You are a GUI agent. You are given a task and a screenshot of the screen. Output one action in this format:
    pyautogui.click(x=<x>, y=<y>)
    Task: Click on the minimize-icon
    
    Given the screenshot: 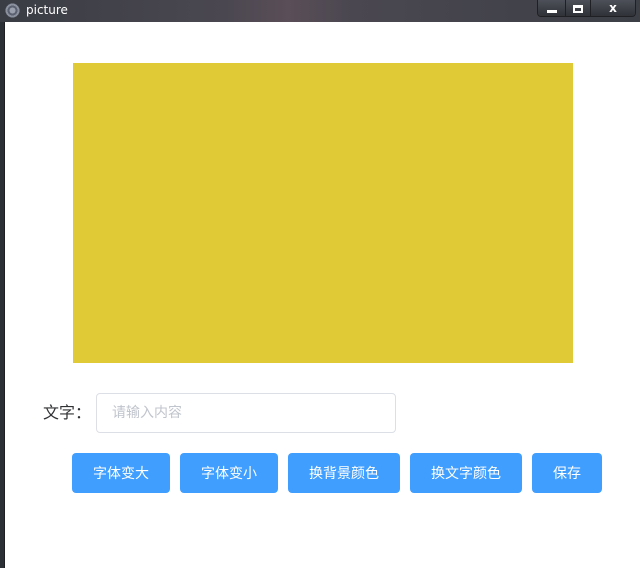 What is the action you would take?
    pyautogui.click(x=551, y=11)
    